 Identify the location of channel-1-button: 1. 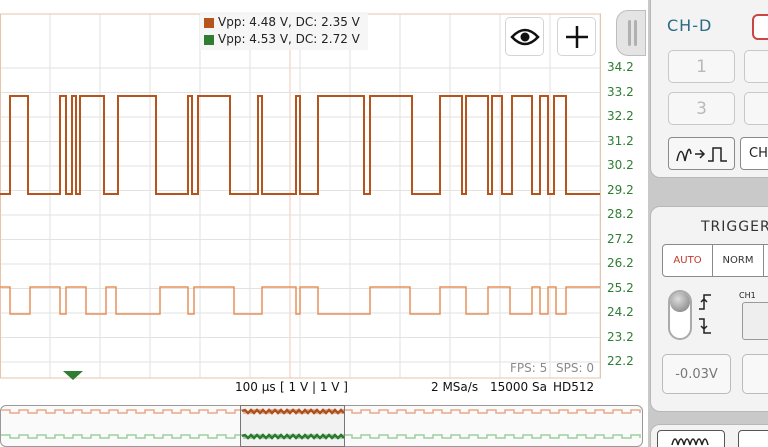
(701, 66).